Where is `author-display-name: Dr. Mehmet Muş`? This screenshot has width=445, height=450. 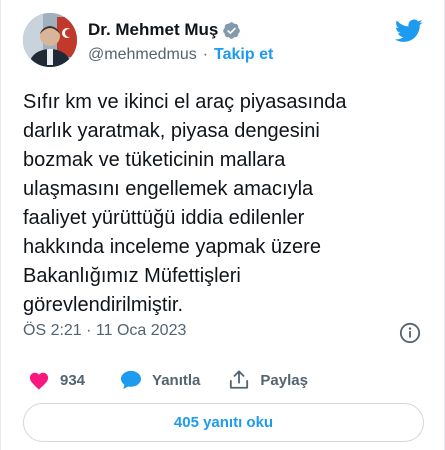
author-display-name: Dr. Mehmet Muş is located at coordinates (153, 30).